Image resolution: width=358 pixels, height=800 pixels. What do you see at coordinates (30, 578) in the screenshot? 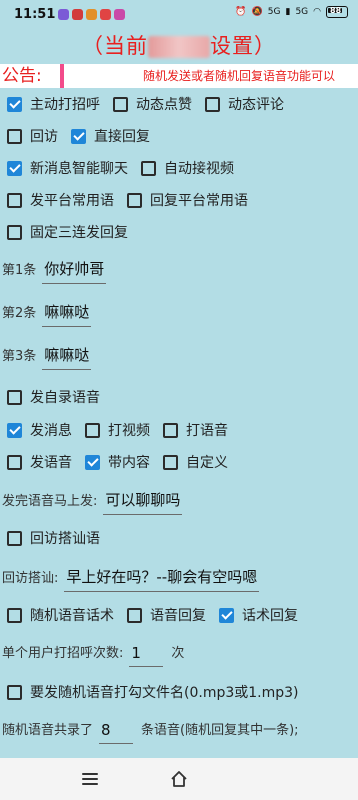
I see `revisit-chat-label: 回访搭讪:` at bounding box center [30, 578].